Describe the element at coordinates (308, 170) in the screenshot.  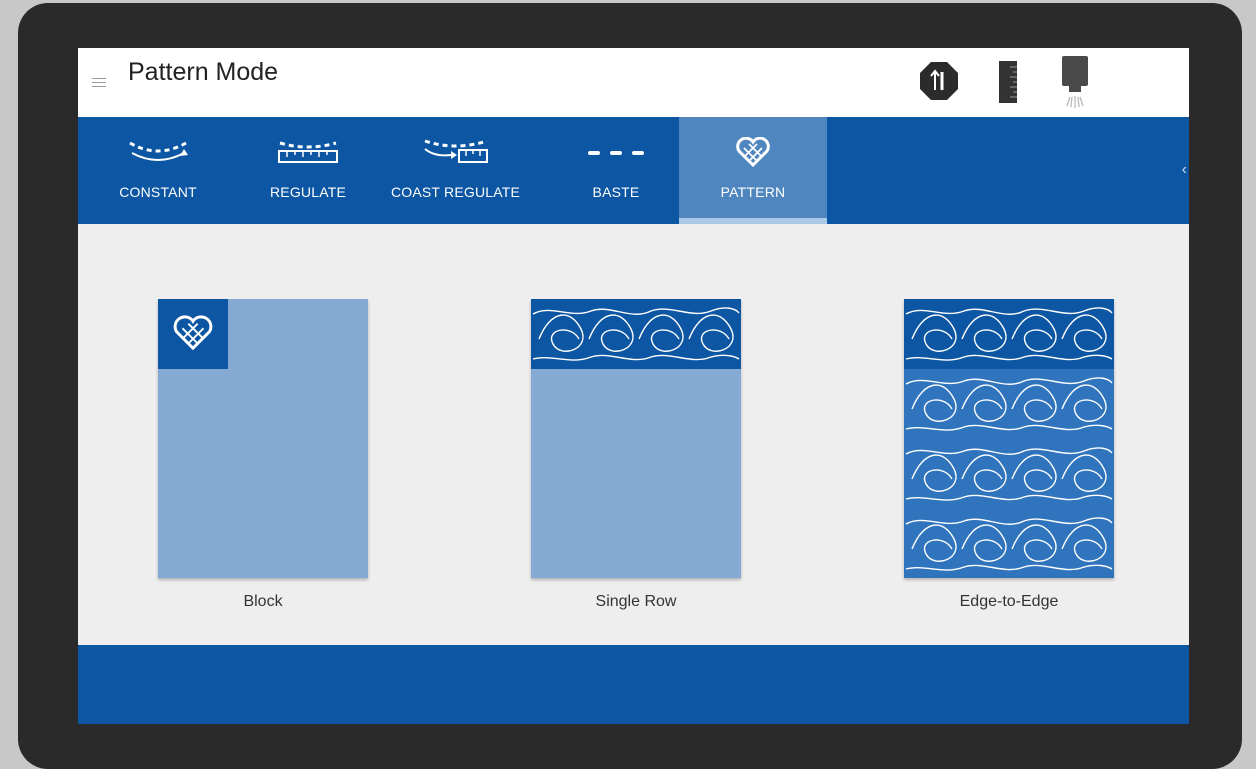
I see `tab-regulate: REGULATE` at that location.